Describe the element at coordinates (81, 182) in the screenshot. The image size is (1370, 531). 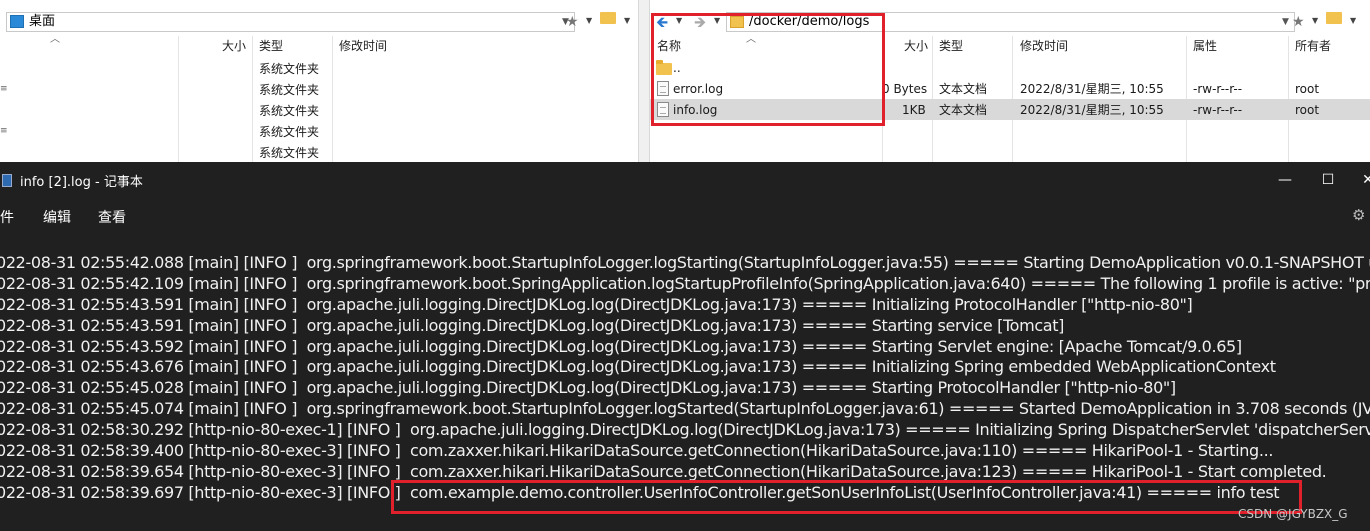
I see `window-title: info [2].log - 记事本` at that location.